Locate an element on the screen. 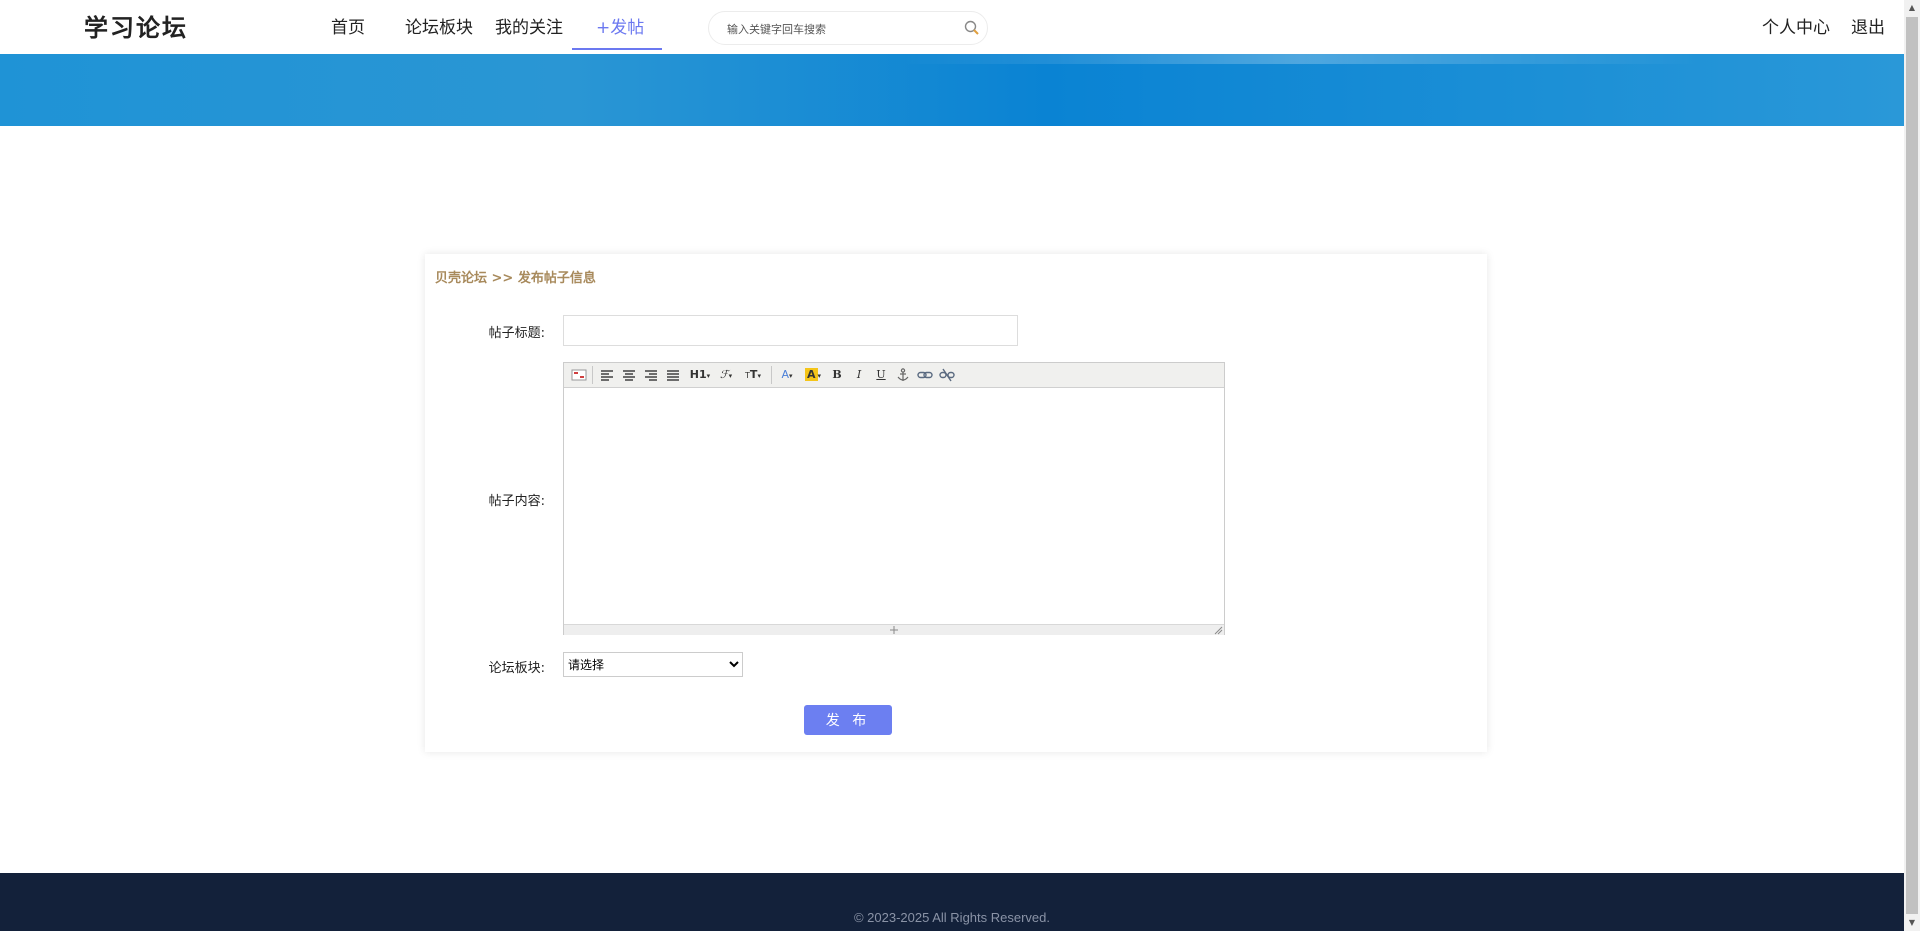 The image size is (1920, 931). rich-text-editor: H1▾ ℱ▾ TT▾ A▾ A ▾ B I U is located at coordinates (894, 498).